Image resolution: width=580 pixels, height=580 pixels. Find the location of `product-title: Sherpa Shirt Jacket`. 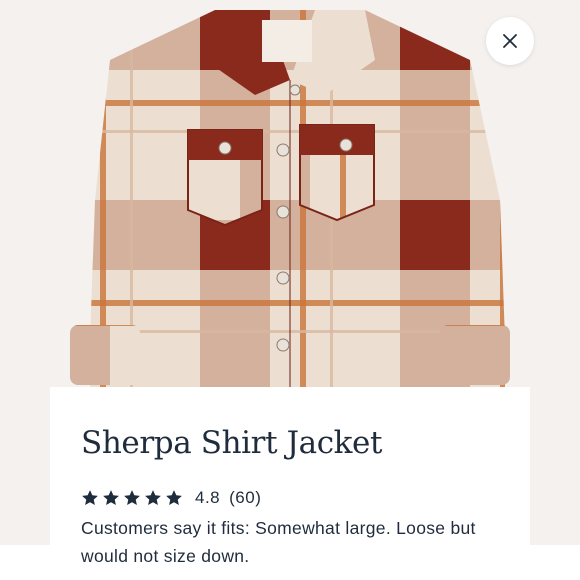

product-title: Sherpa Shirt Jacket is located at coordinates (232, 443).